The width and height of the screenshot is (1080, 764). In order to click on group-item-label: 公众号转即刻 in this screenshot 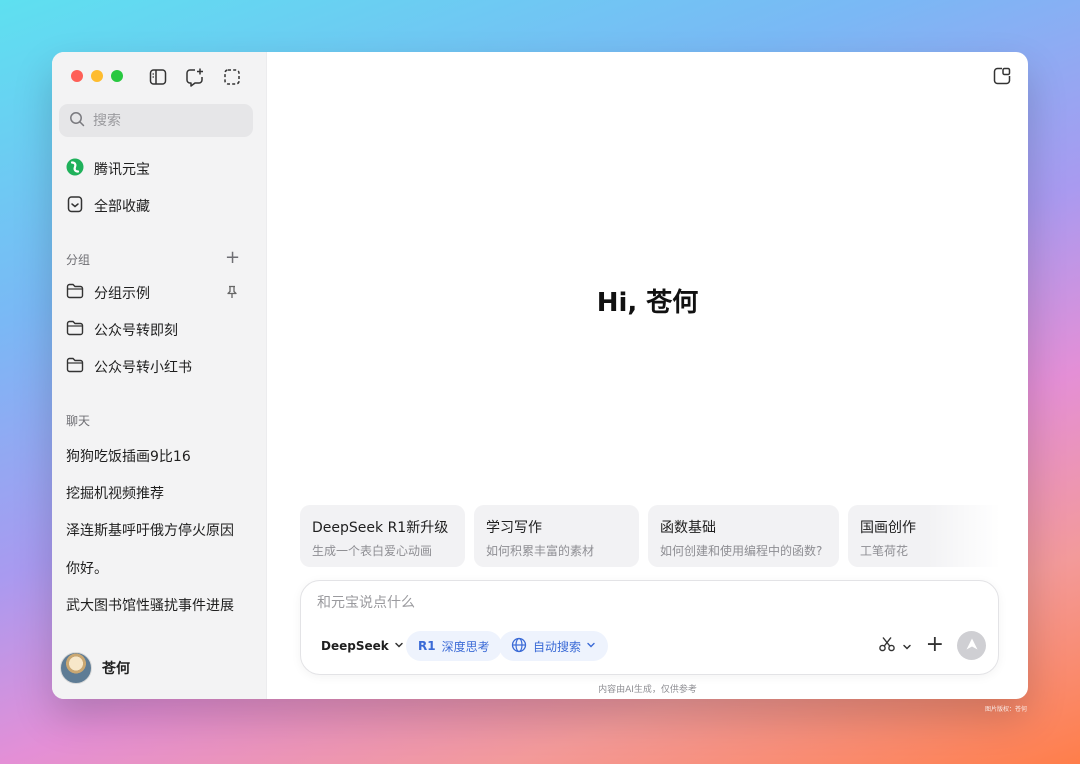, I will do `click(136, 331)`.